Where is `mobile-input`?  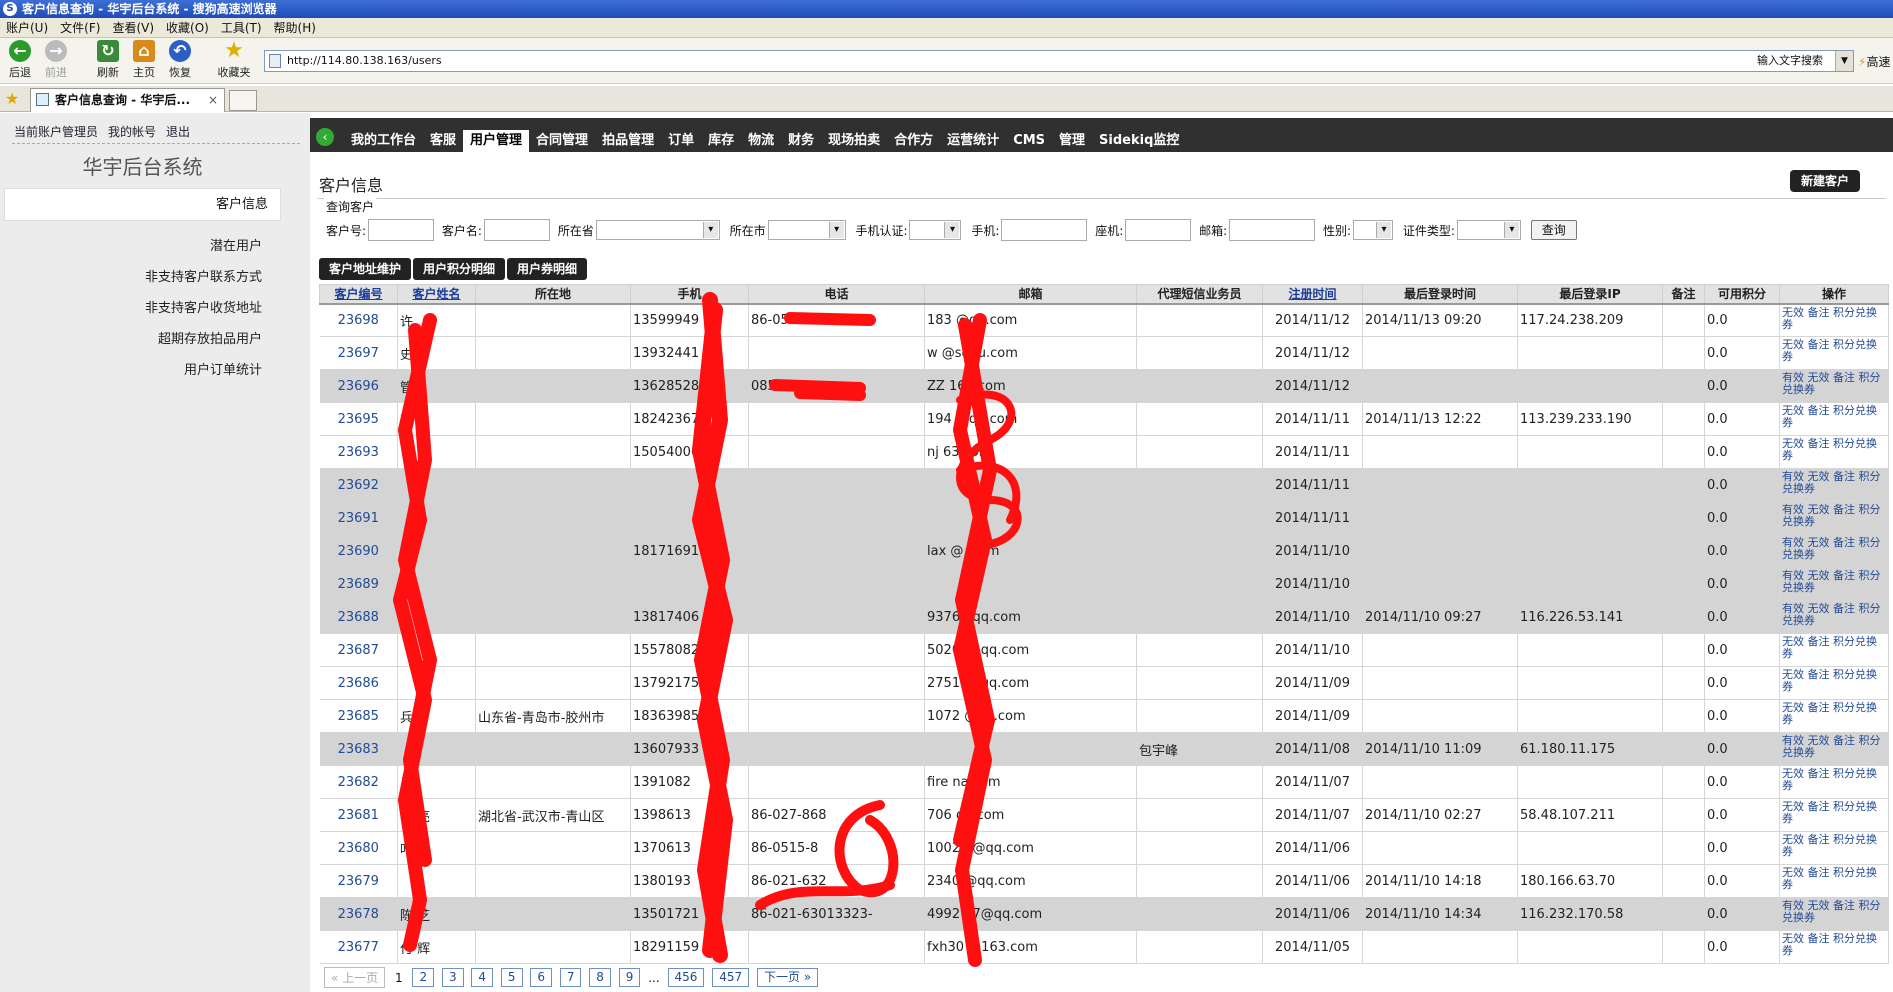
mobile-input is located at coordinates (1044, 230).